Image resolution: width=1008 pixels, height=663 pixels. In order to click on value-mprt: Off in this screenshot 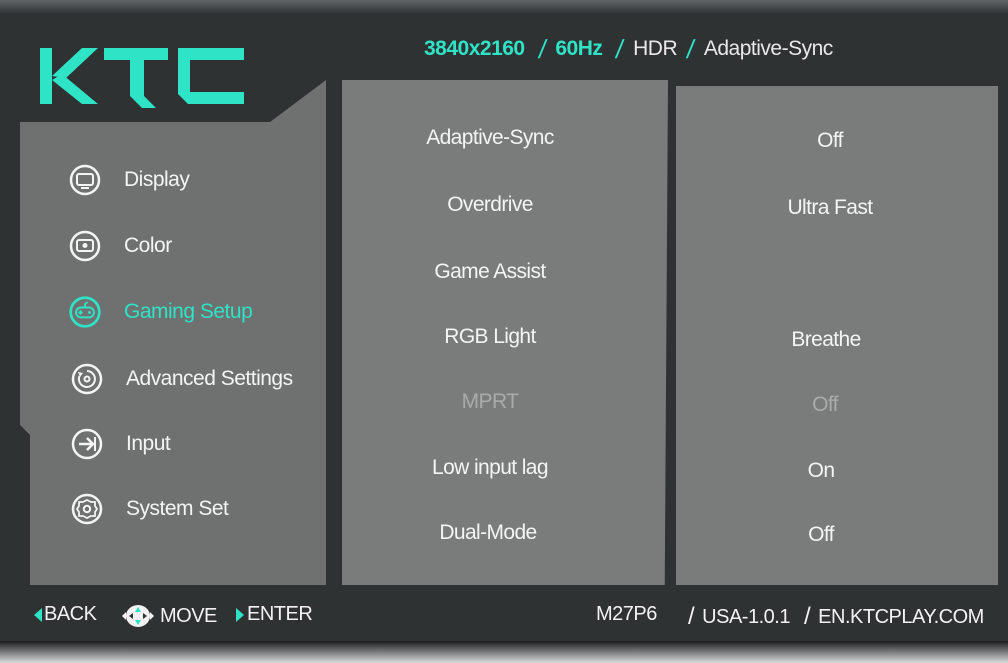, I will do `click(825, 404)`.